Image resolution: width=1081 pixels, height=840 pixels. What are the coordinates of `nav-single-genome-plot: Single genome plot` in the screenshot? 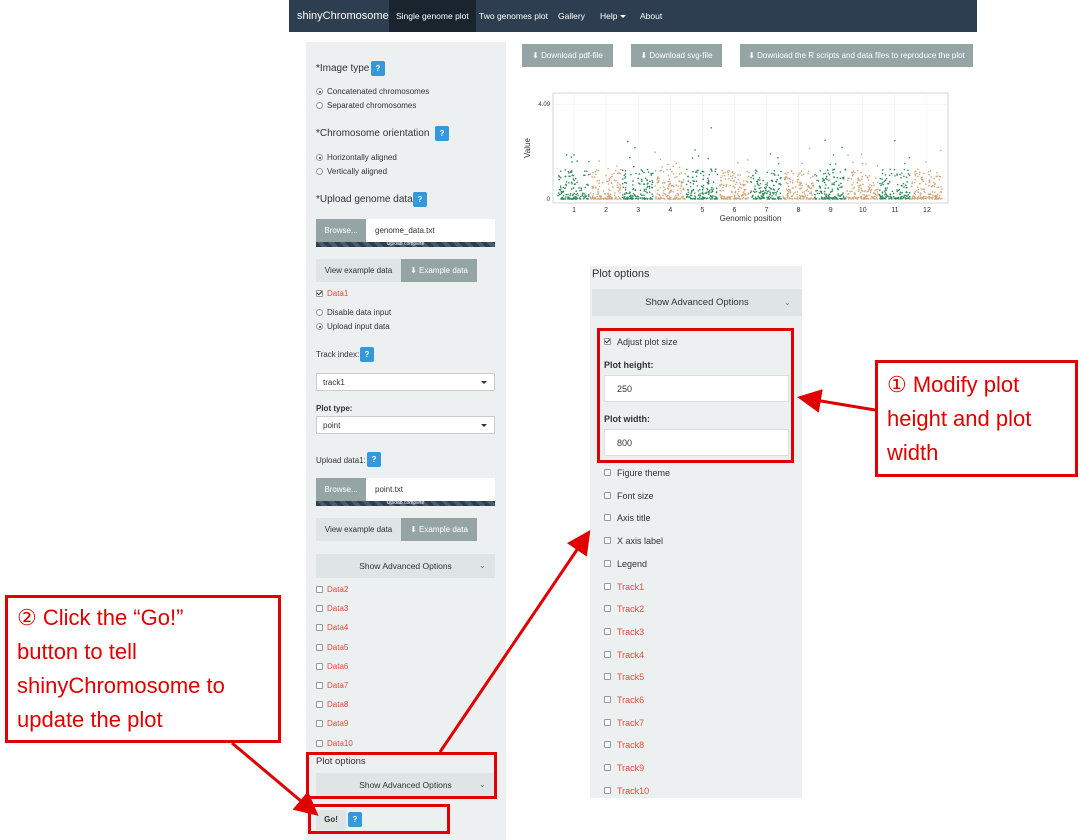 It's located at (432, 16).